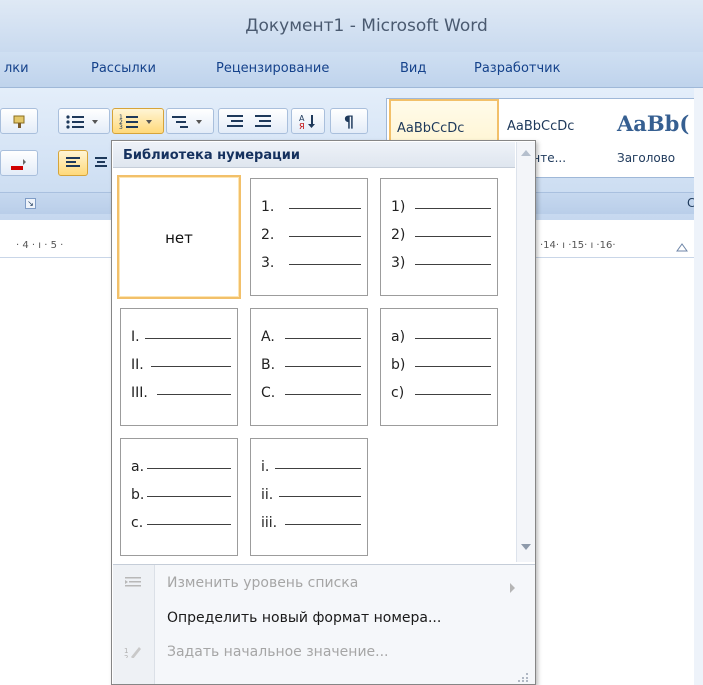 The image size is (703, 685). Describe the element at coordinates (309, 367) in the screenshot. I see `numbering-option-upper-alpha: A. B. C.` at that location.